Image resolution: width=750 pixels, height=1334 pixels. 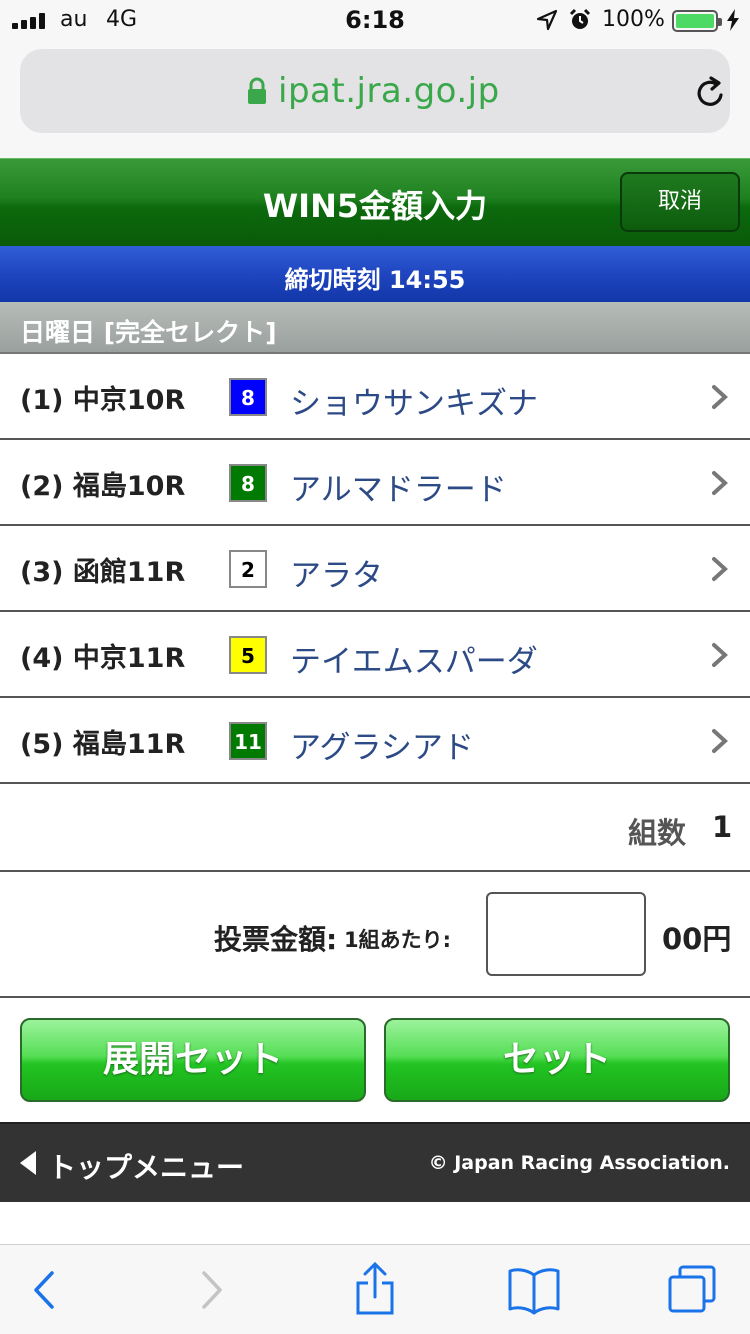 I want to click on per-combination-label: 1組あたり:, so click(x=398, y=940).